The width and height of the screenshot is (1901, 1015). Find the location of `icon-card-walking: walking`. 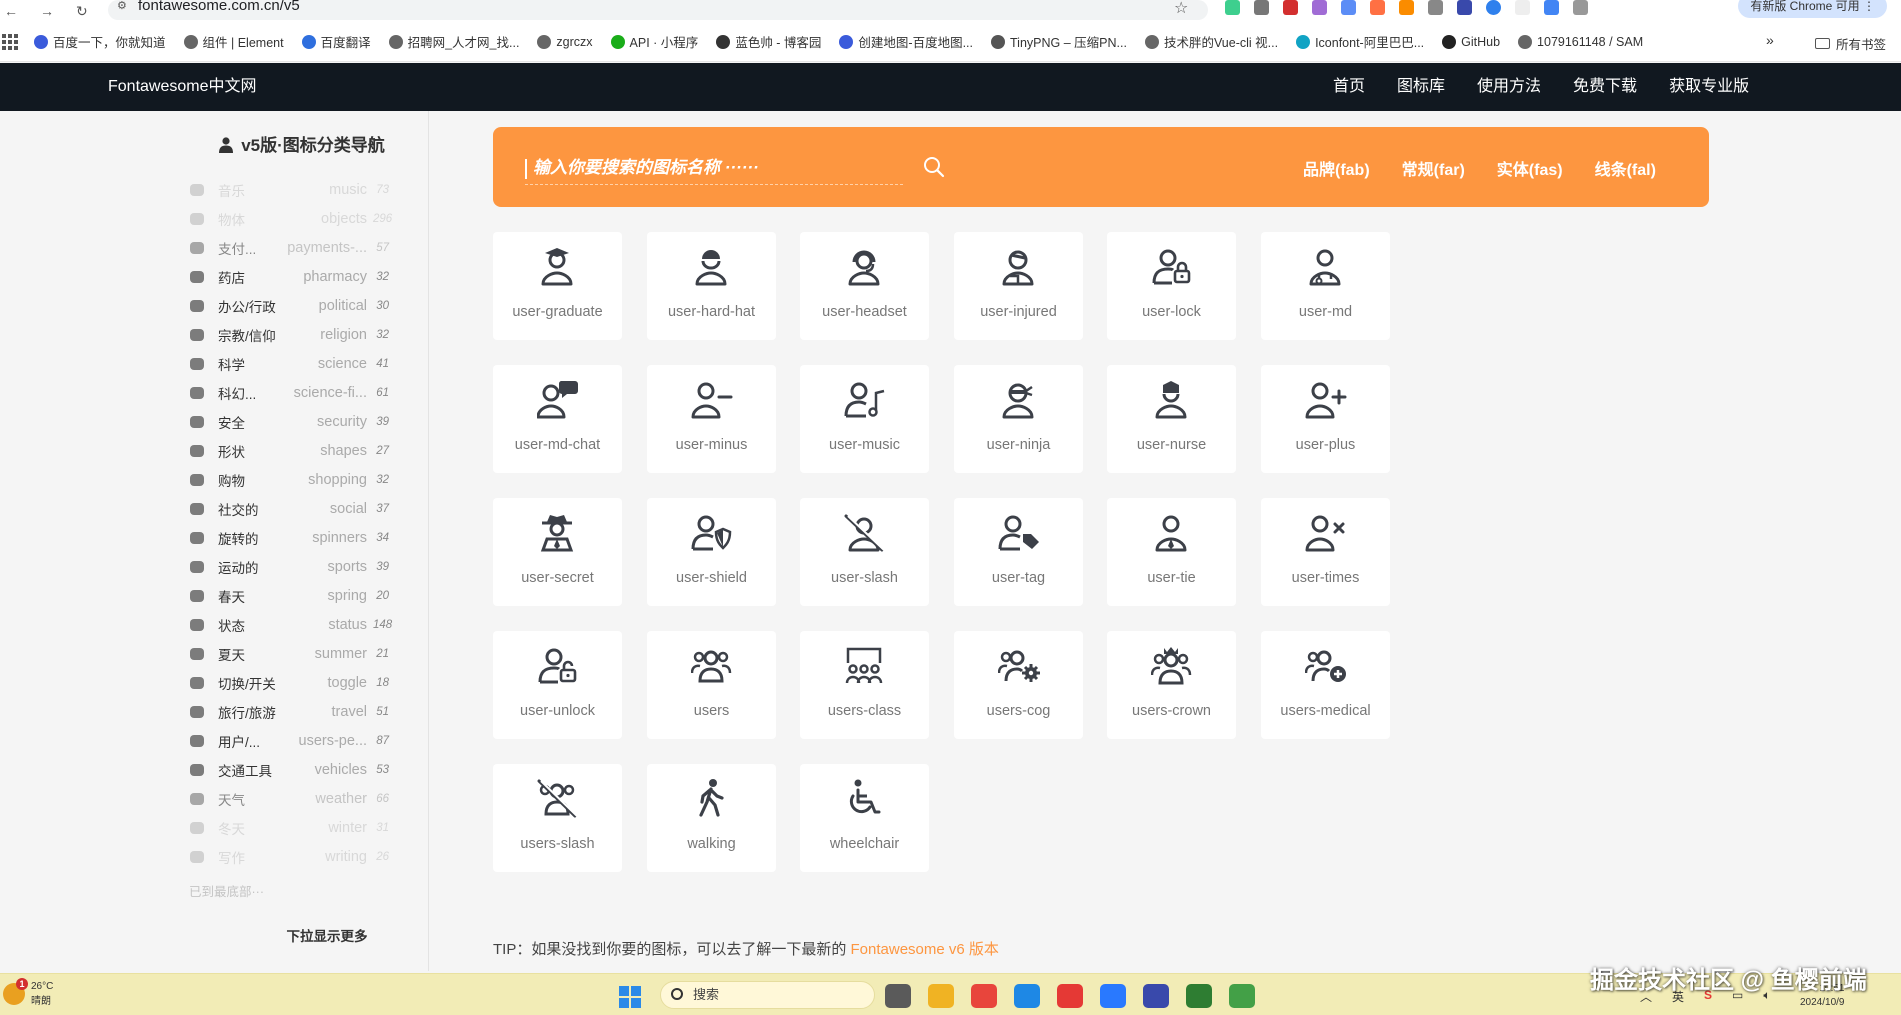

icon-card-walking: walking is located at coordinates (711, 818).